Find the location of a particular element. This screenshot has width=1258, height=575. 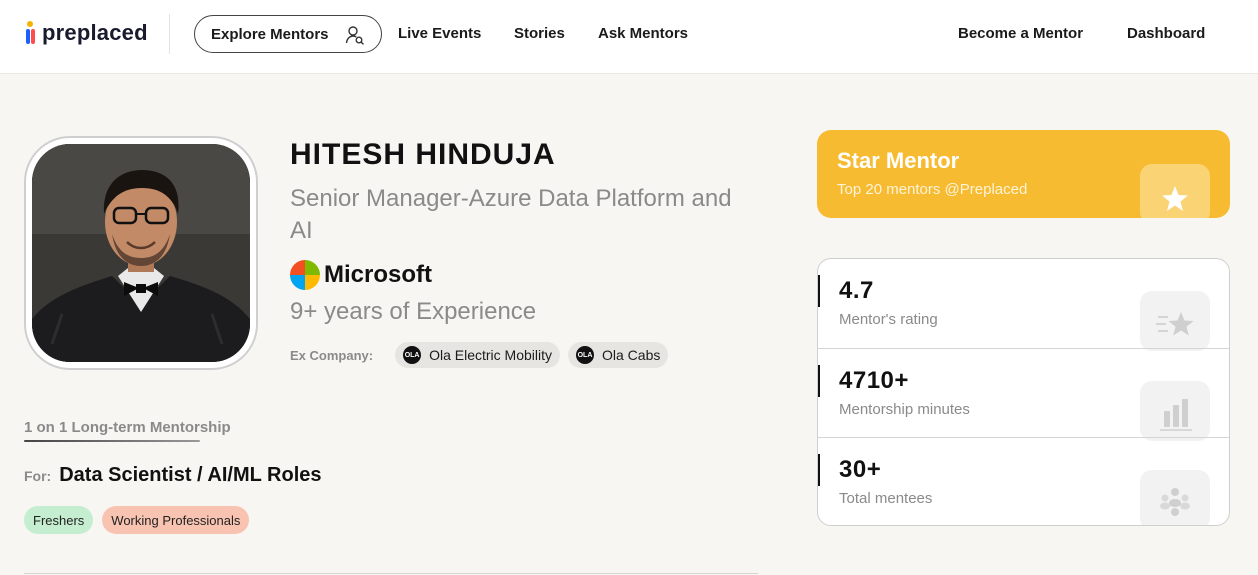

nav-divider is located at coordinates (169, 34).